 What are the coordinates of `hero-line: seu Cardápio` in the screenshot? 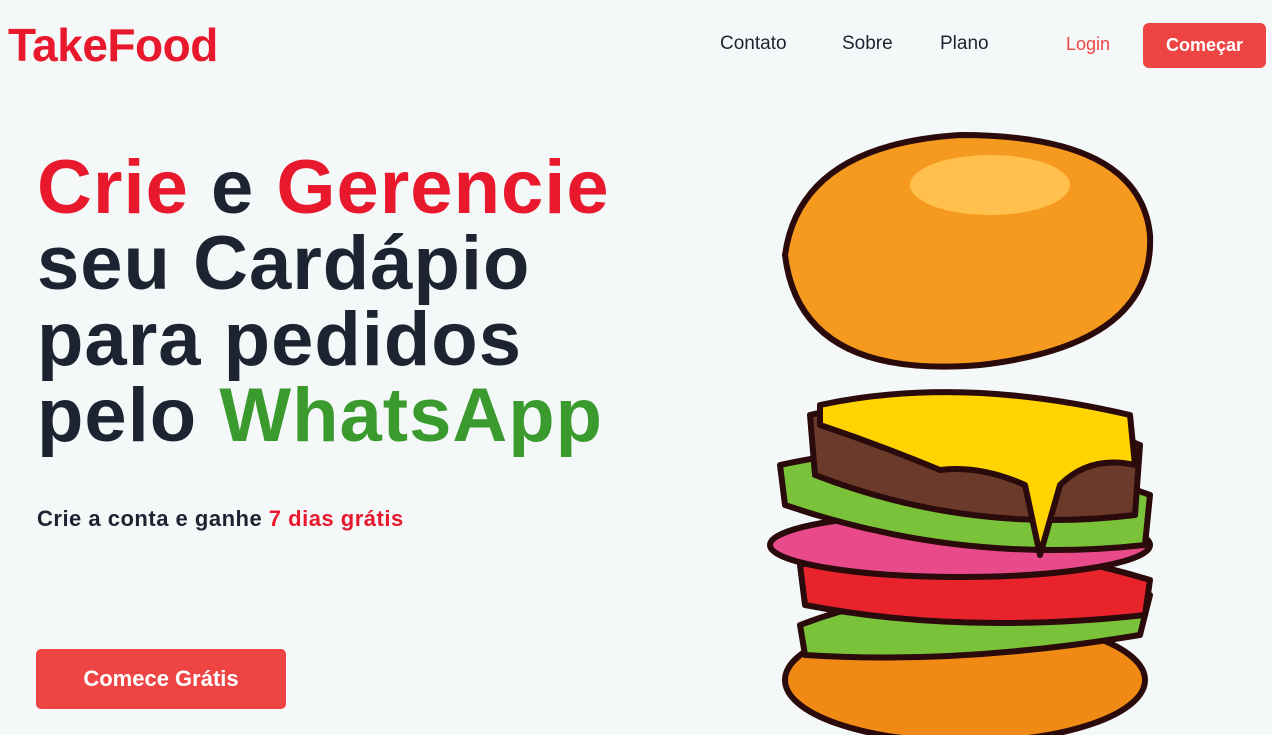 It's located at (284, 263).